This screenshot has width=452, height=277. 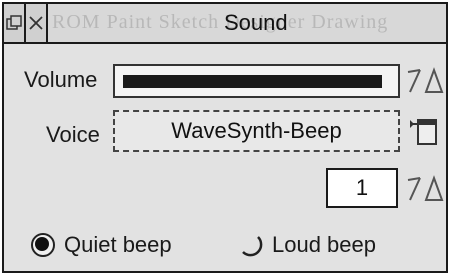 What do you see at coordinates (43, 245) in the screenshot?
I see `radio-selected-icon` at bounding box center [43, 245].